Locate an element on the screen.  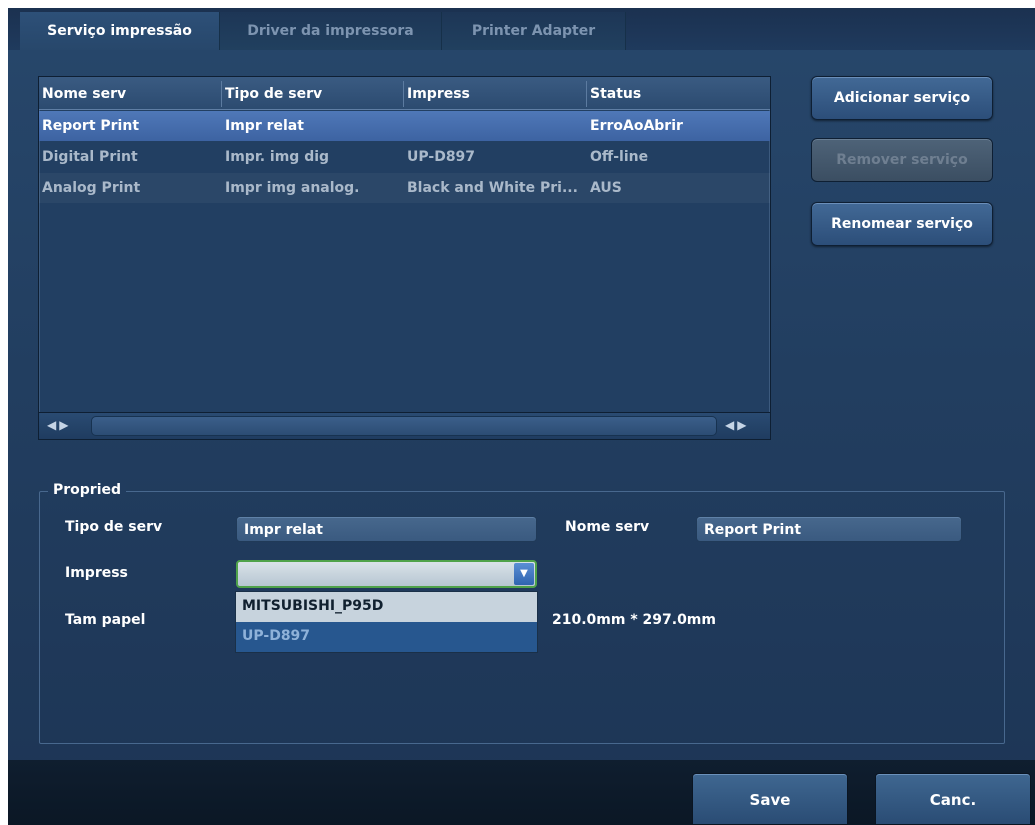
service-name-label: Nome serv is located at coordinates (607, 527).